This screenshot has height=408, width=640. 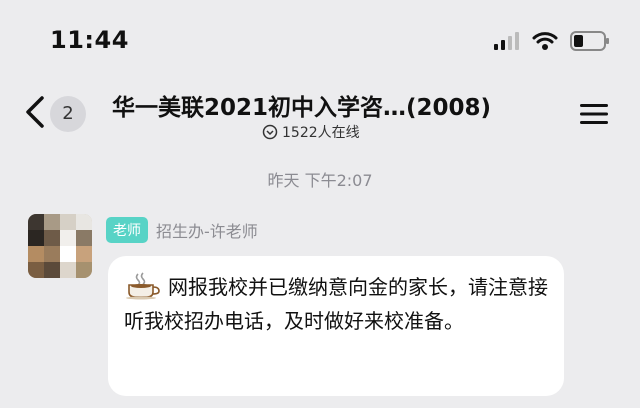 I want to click on message-timestamp: 昨天 下午2:07, so click(x=320, y=180).